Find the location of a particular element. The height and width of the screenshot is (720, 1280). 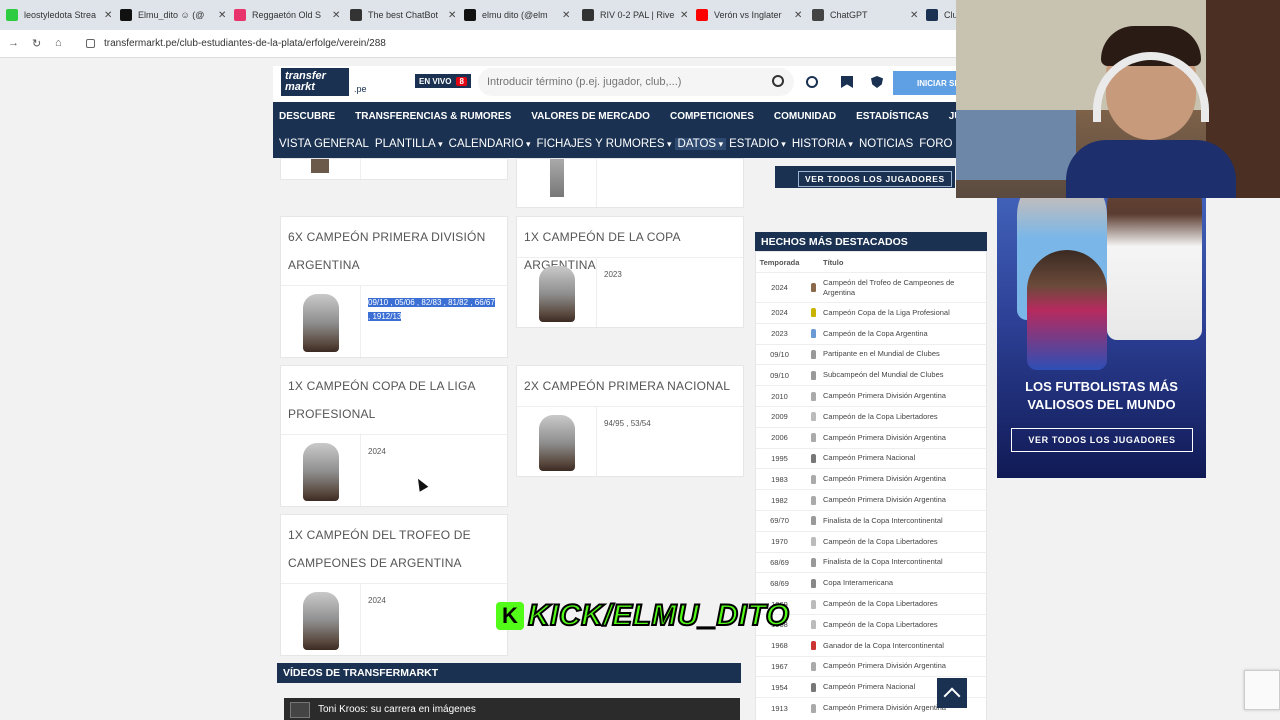

browser-tab: elmu dito (@elm ✕ is located at coordinates (517, 15).